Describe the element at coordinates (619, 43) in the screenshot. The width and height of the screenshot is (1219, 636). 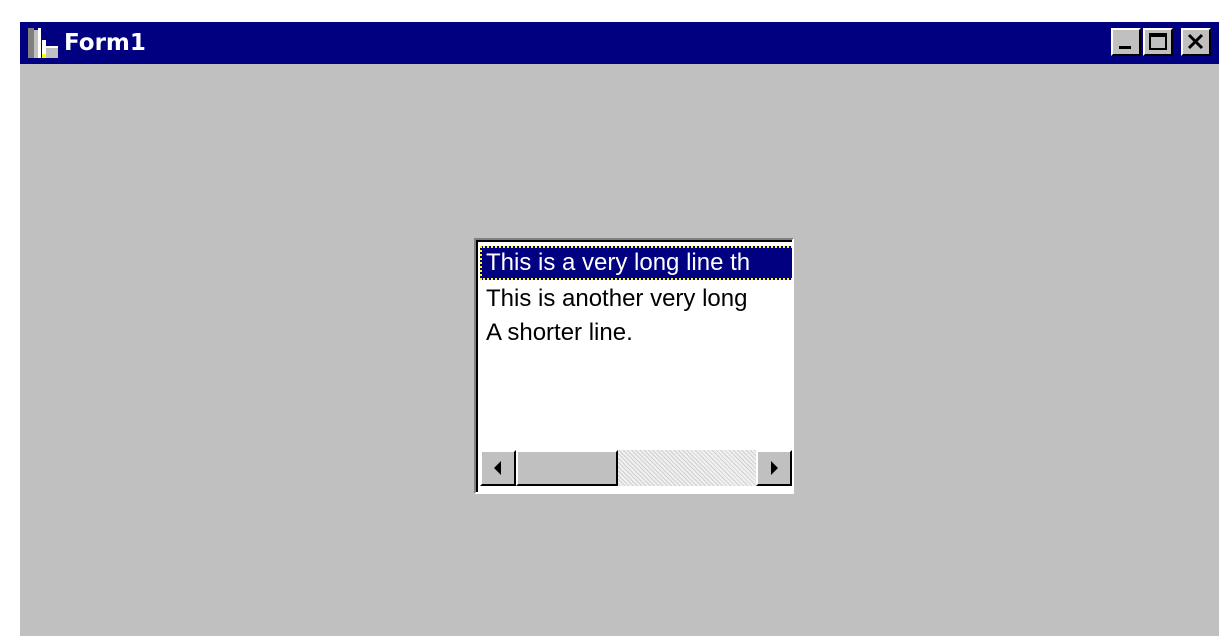
I see `title-bar: Form1` at that location.